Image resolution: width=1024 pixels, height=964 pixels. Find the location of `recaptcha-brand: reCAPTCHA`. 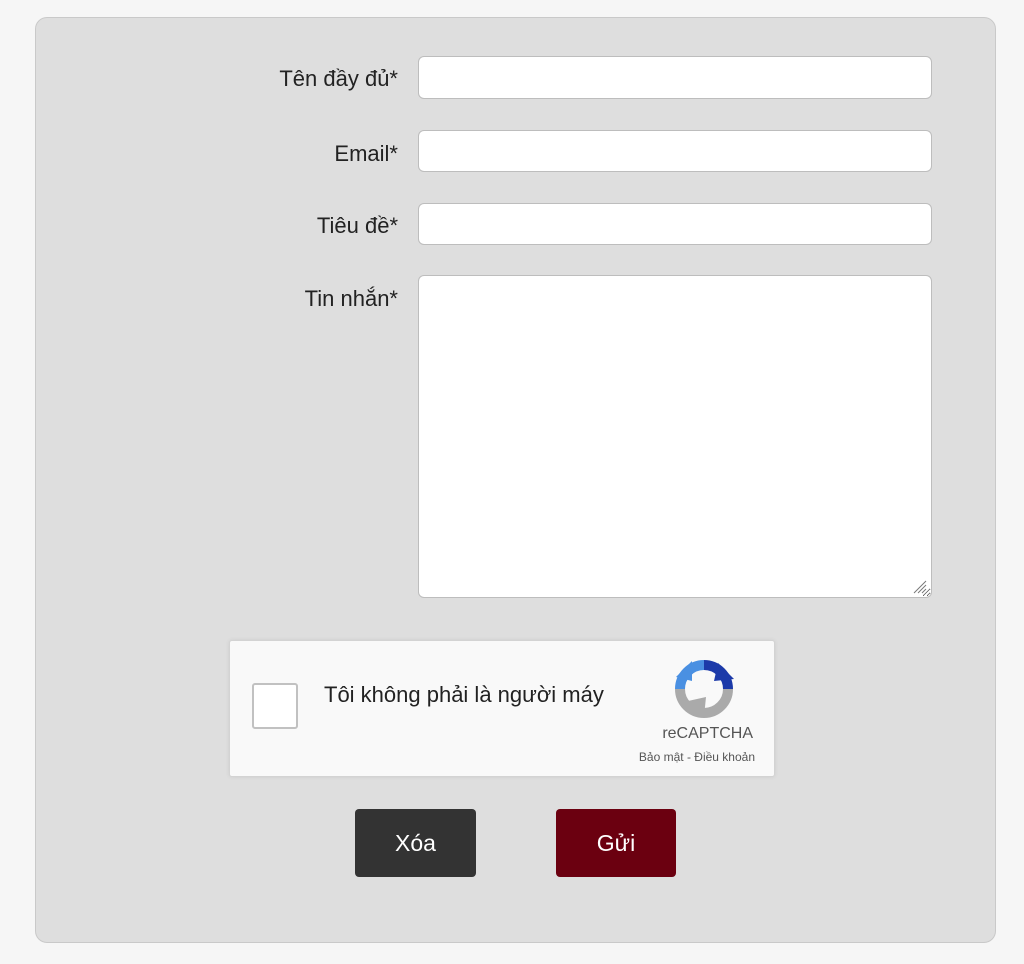

recaptcha-brand: reCAPTCHA is located at coordinates (707, 733).